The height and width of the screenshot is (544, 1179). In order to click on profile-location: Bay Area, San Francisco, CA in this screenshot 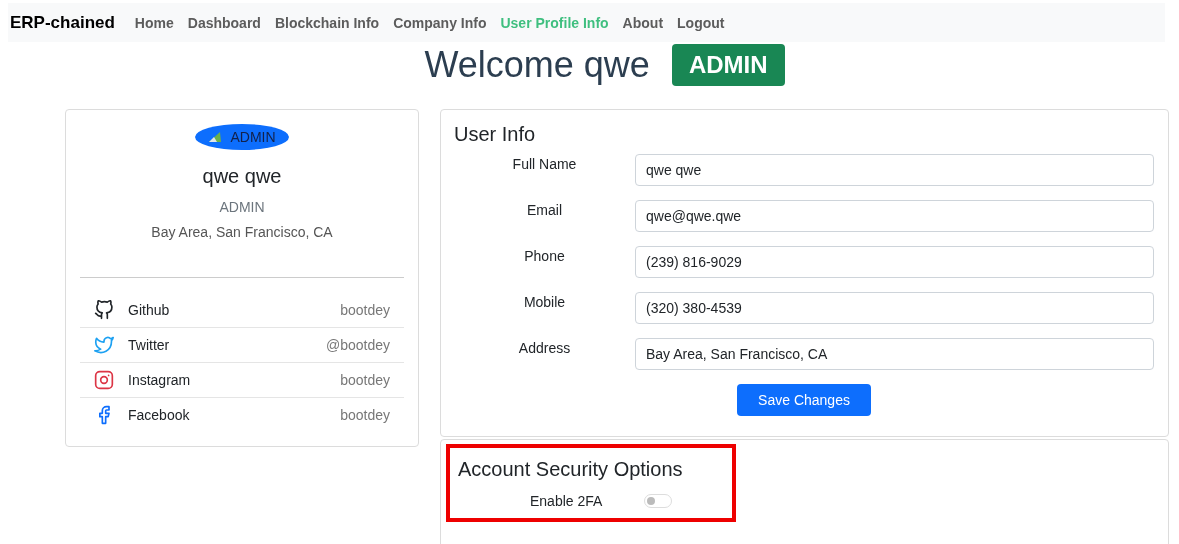, I will do `click(242, 232)`.